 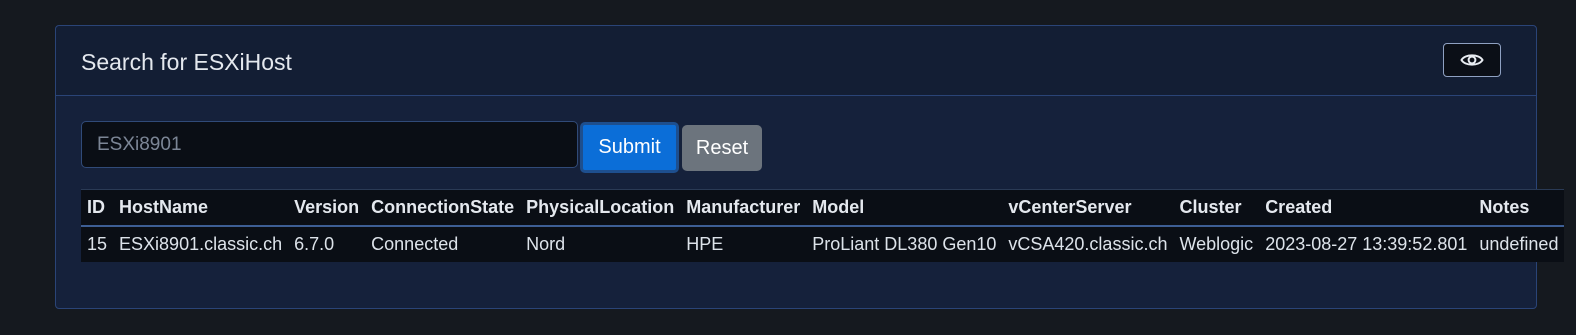 I want to click on cell-physical-location: Nord, so click(x=546, y=243).